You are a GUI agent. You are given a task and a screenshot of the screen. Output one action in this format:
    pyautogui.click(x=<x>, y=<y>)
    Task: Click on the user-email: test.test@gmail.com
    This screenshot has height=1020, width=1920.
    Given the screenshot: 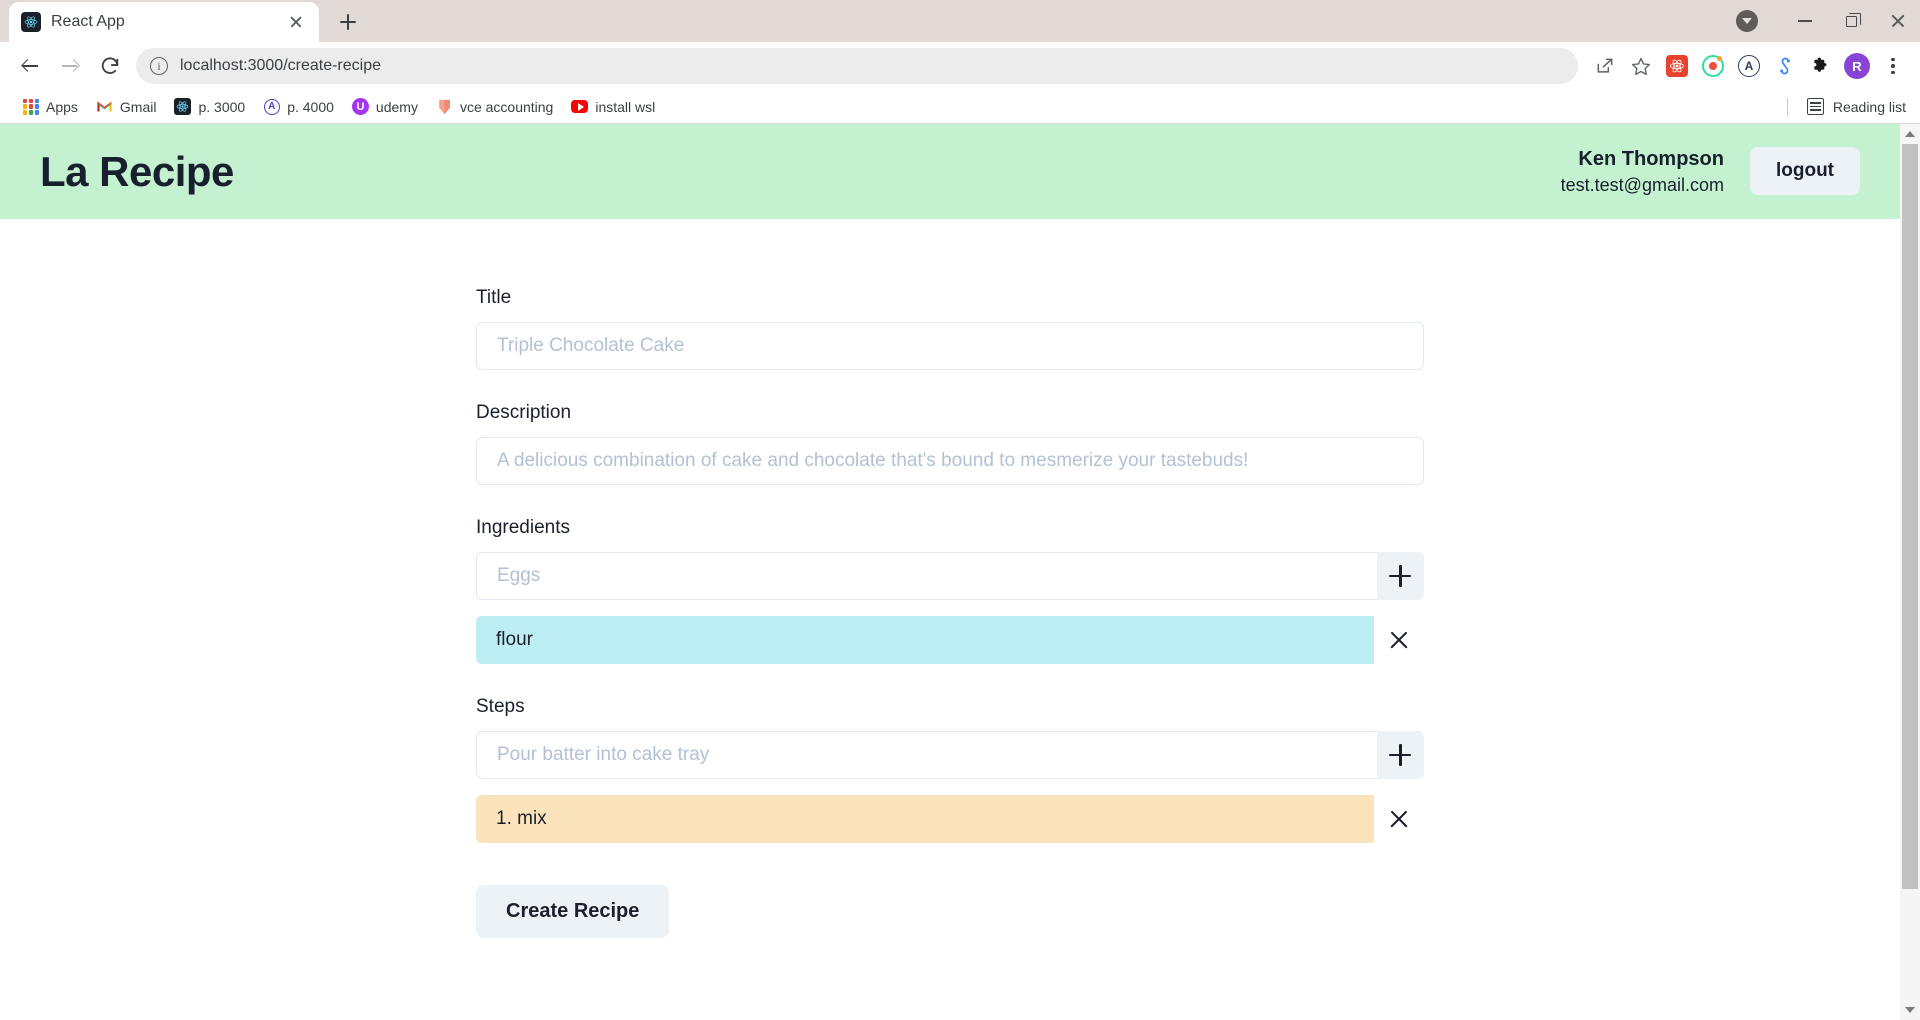 What is the action you would take?
    pyautogui.click(x=1642, y=184)
    